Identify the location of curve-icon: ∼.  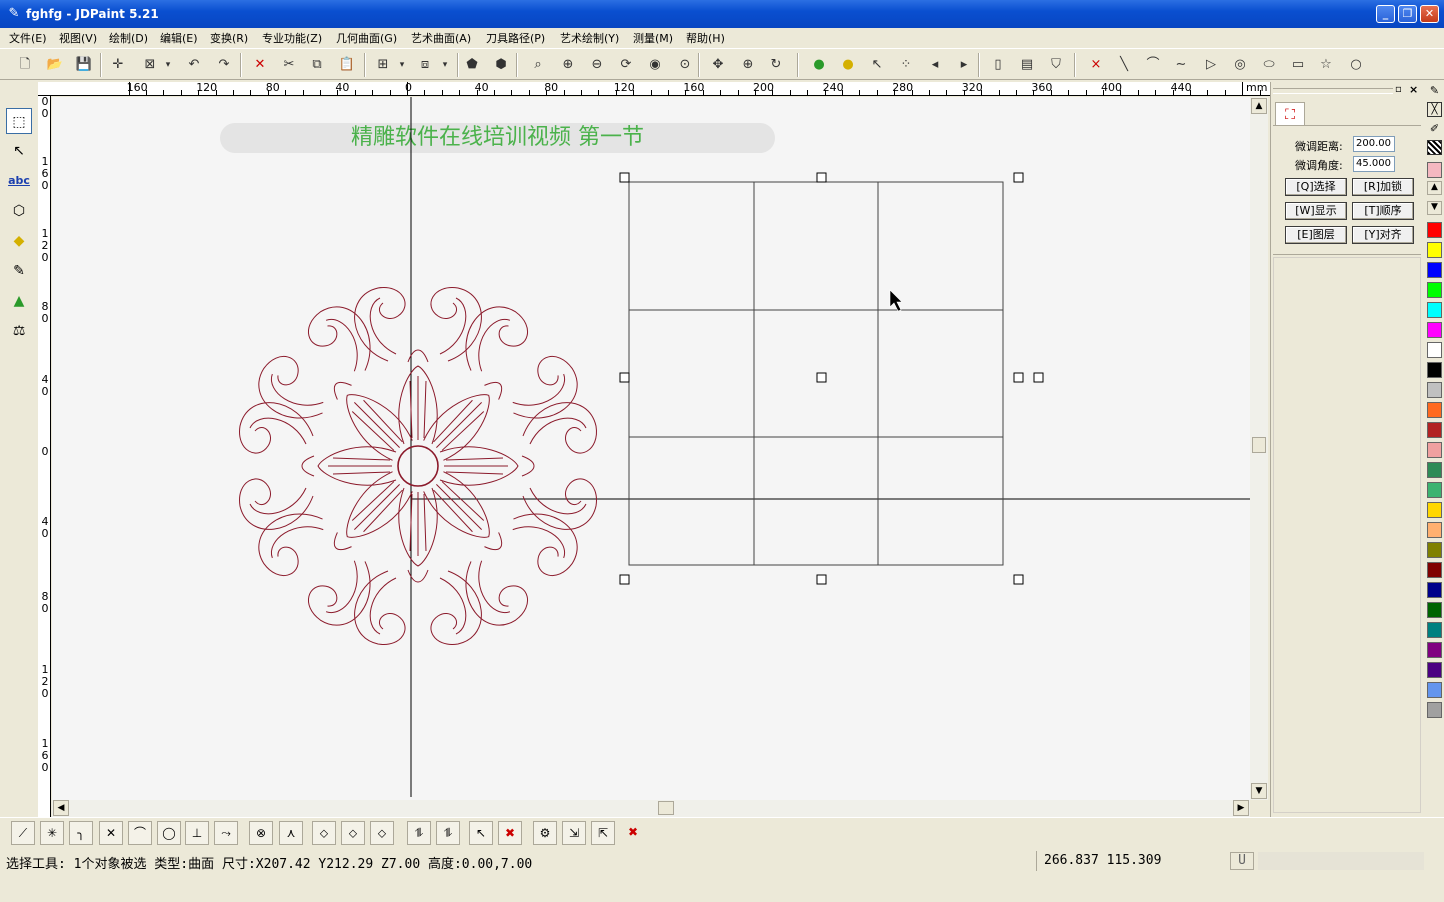
(1181, 65).